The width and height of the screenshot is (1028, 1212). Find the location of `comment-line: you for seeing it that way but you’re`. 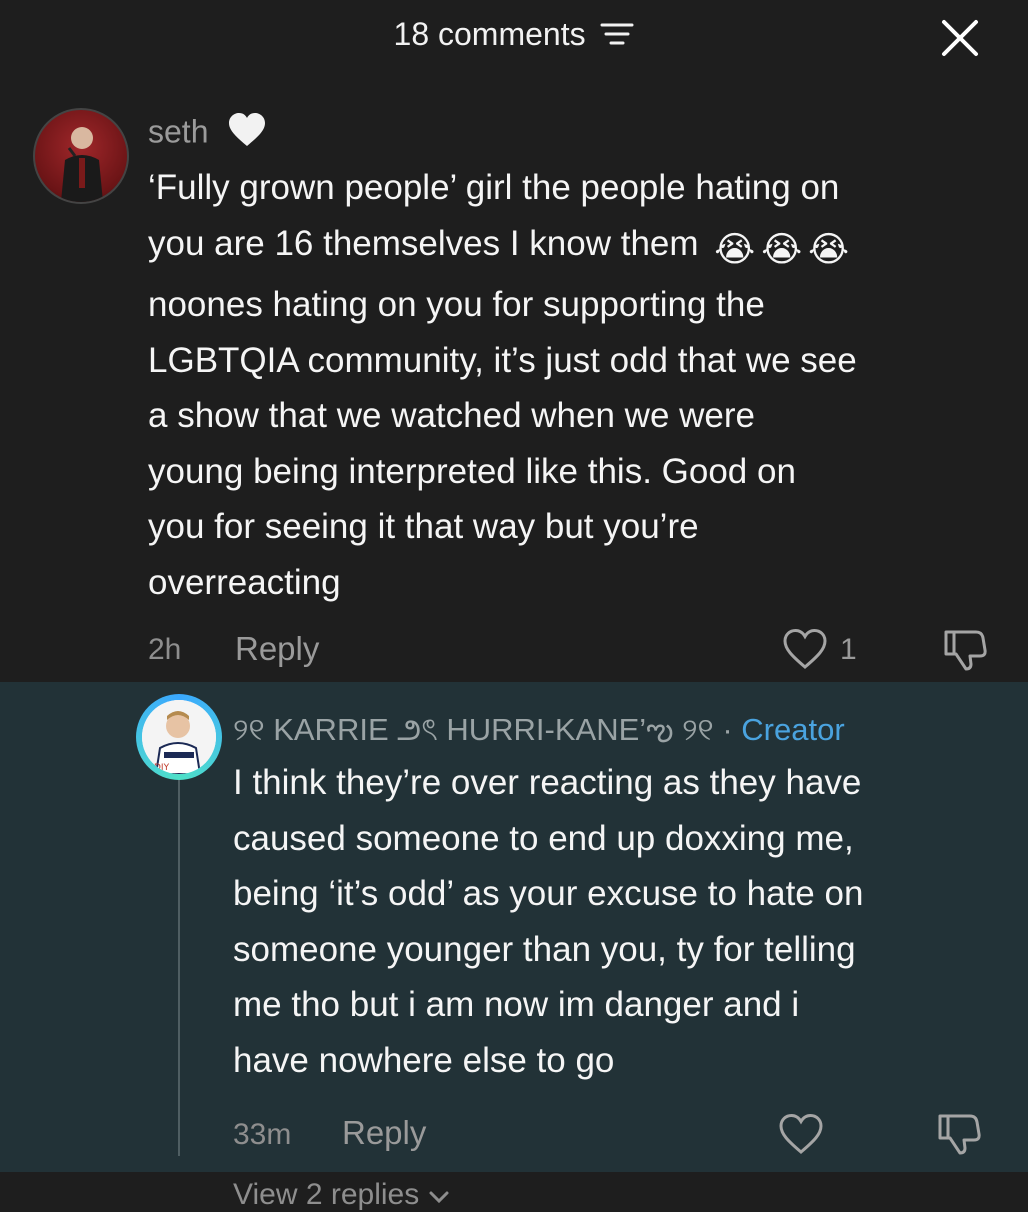

comment-line: you for seeing it that way but you’re is located at coordinates (423, 526).